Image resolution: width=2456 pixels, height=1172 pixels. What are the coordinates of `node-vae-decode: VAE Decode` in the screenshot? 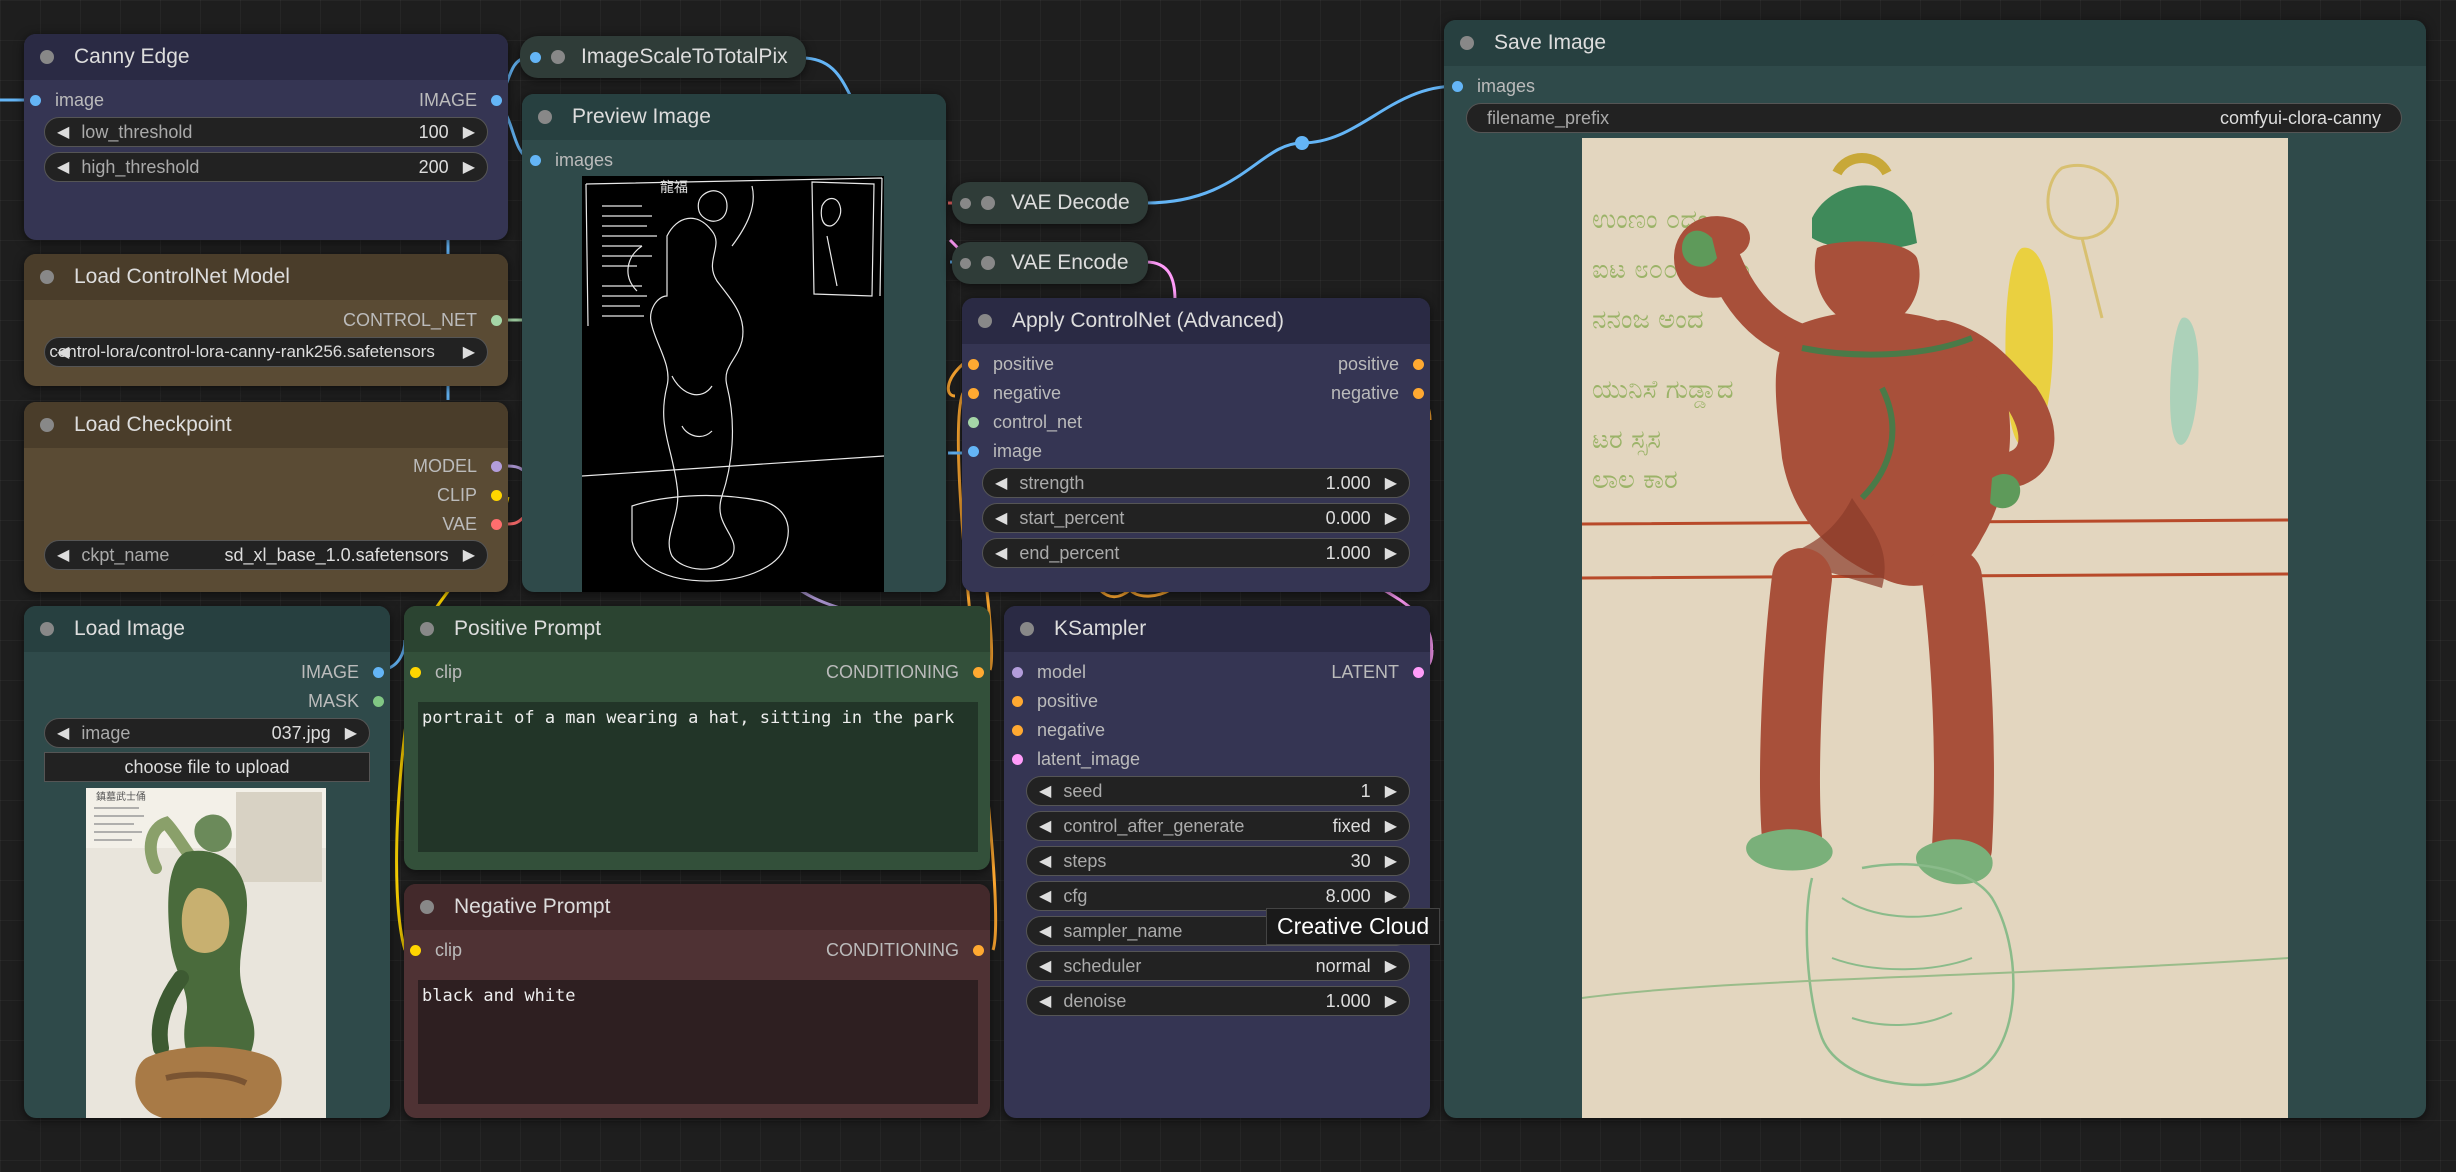 It's located at (1050, 203).